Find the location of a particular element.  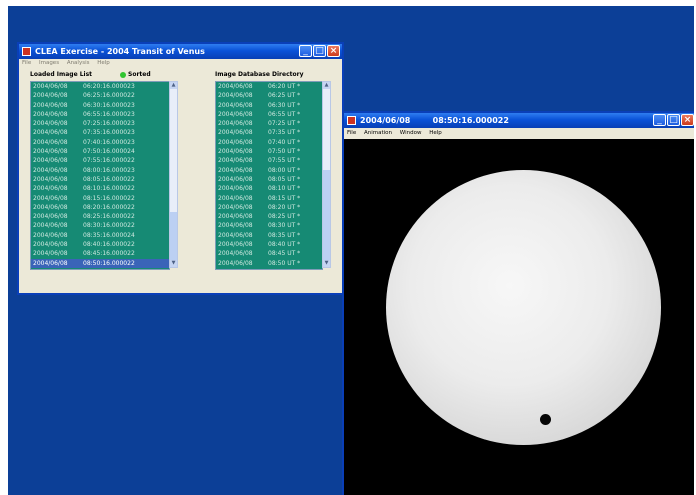

list-item-time: 07:35 UT * is located at coordinates (284, 133).